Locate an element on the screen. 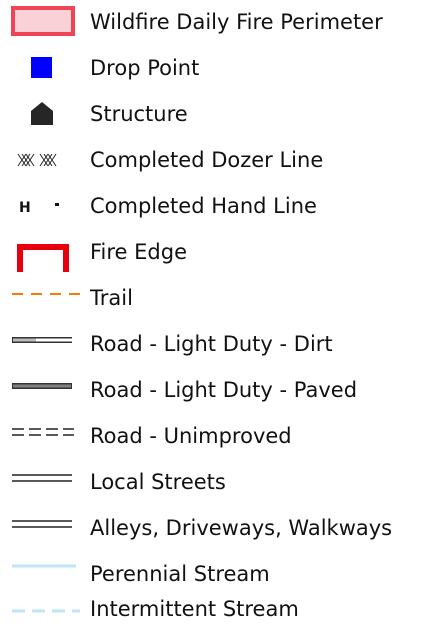 This screenshot has width=426, height=633. legend-item-dozer-line: Completed Dozer Line is located at coordinates (213, 161).